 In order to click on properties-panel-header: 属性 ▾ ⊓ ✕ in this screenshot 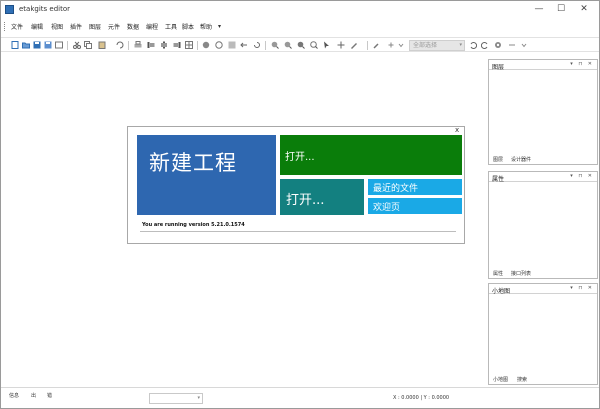, I will do `click(543, 177)`.